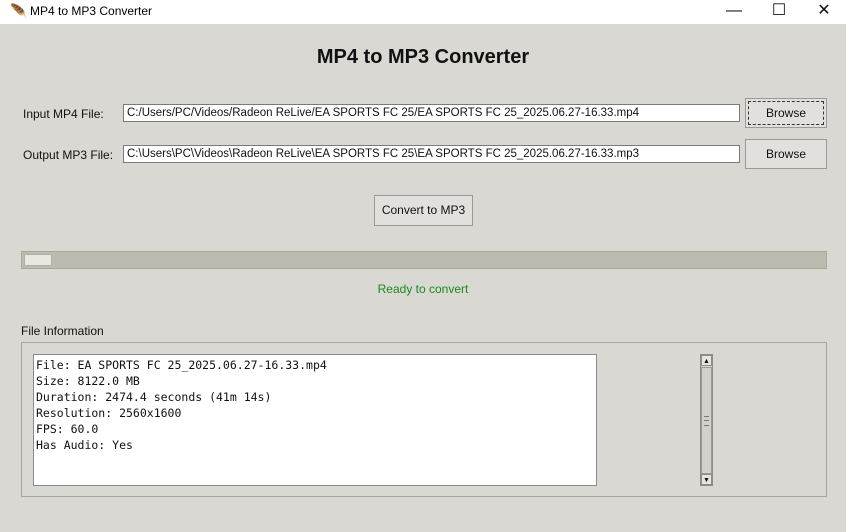 The height and width of the screenshot is (532, 846). Describe the element at coordinates (88, 381) in the screenshot. I see `file-info-line: Size: 8122.0 MB` at that location.